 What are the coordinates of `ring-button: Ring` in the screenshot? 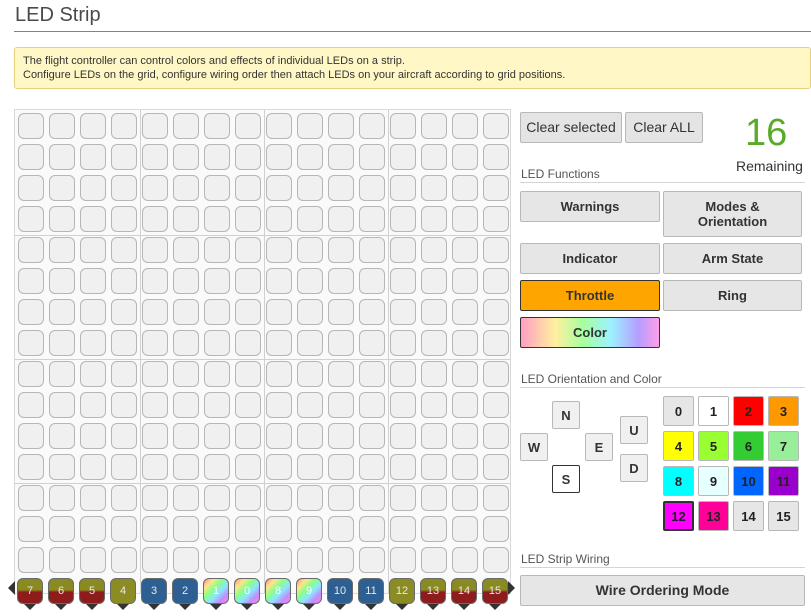 It's located at (732, 295).